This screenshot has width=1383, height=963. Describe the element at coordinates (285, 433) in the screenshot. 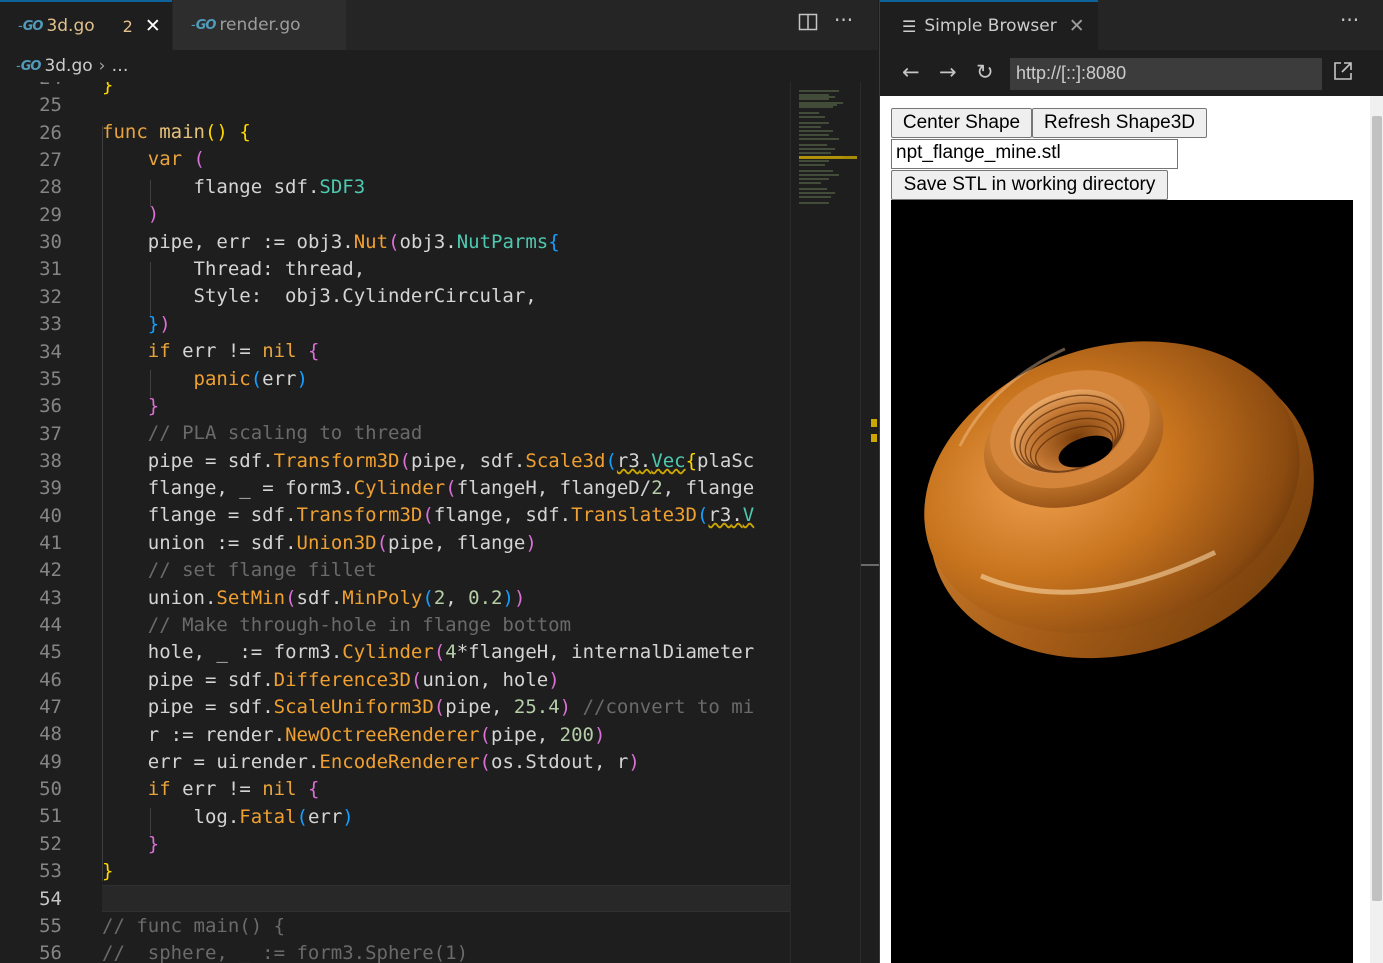

I see `code-line: // PLA scaling to thread` at that location.